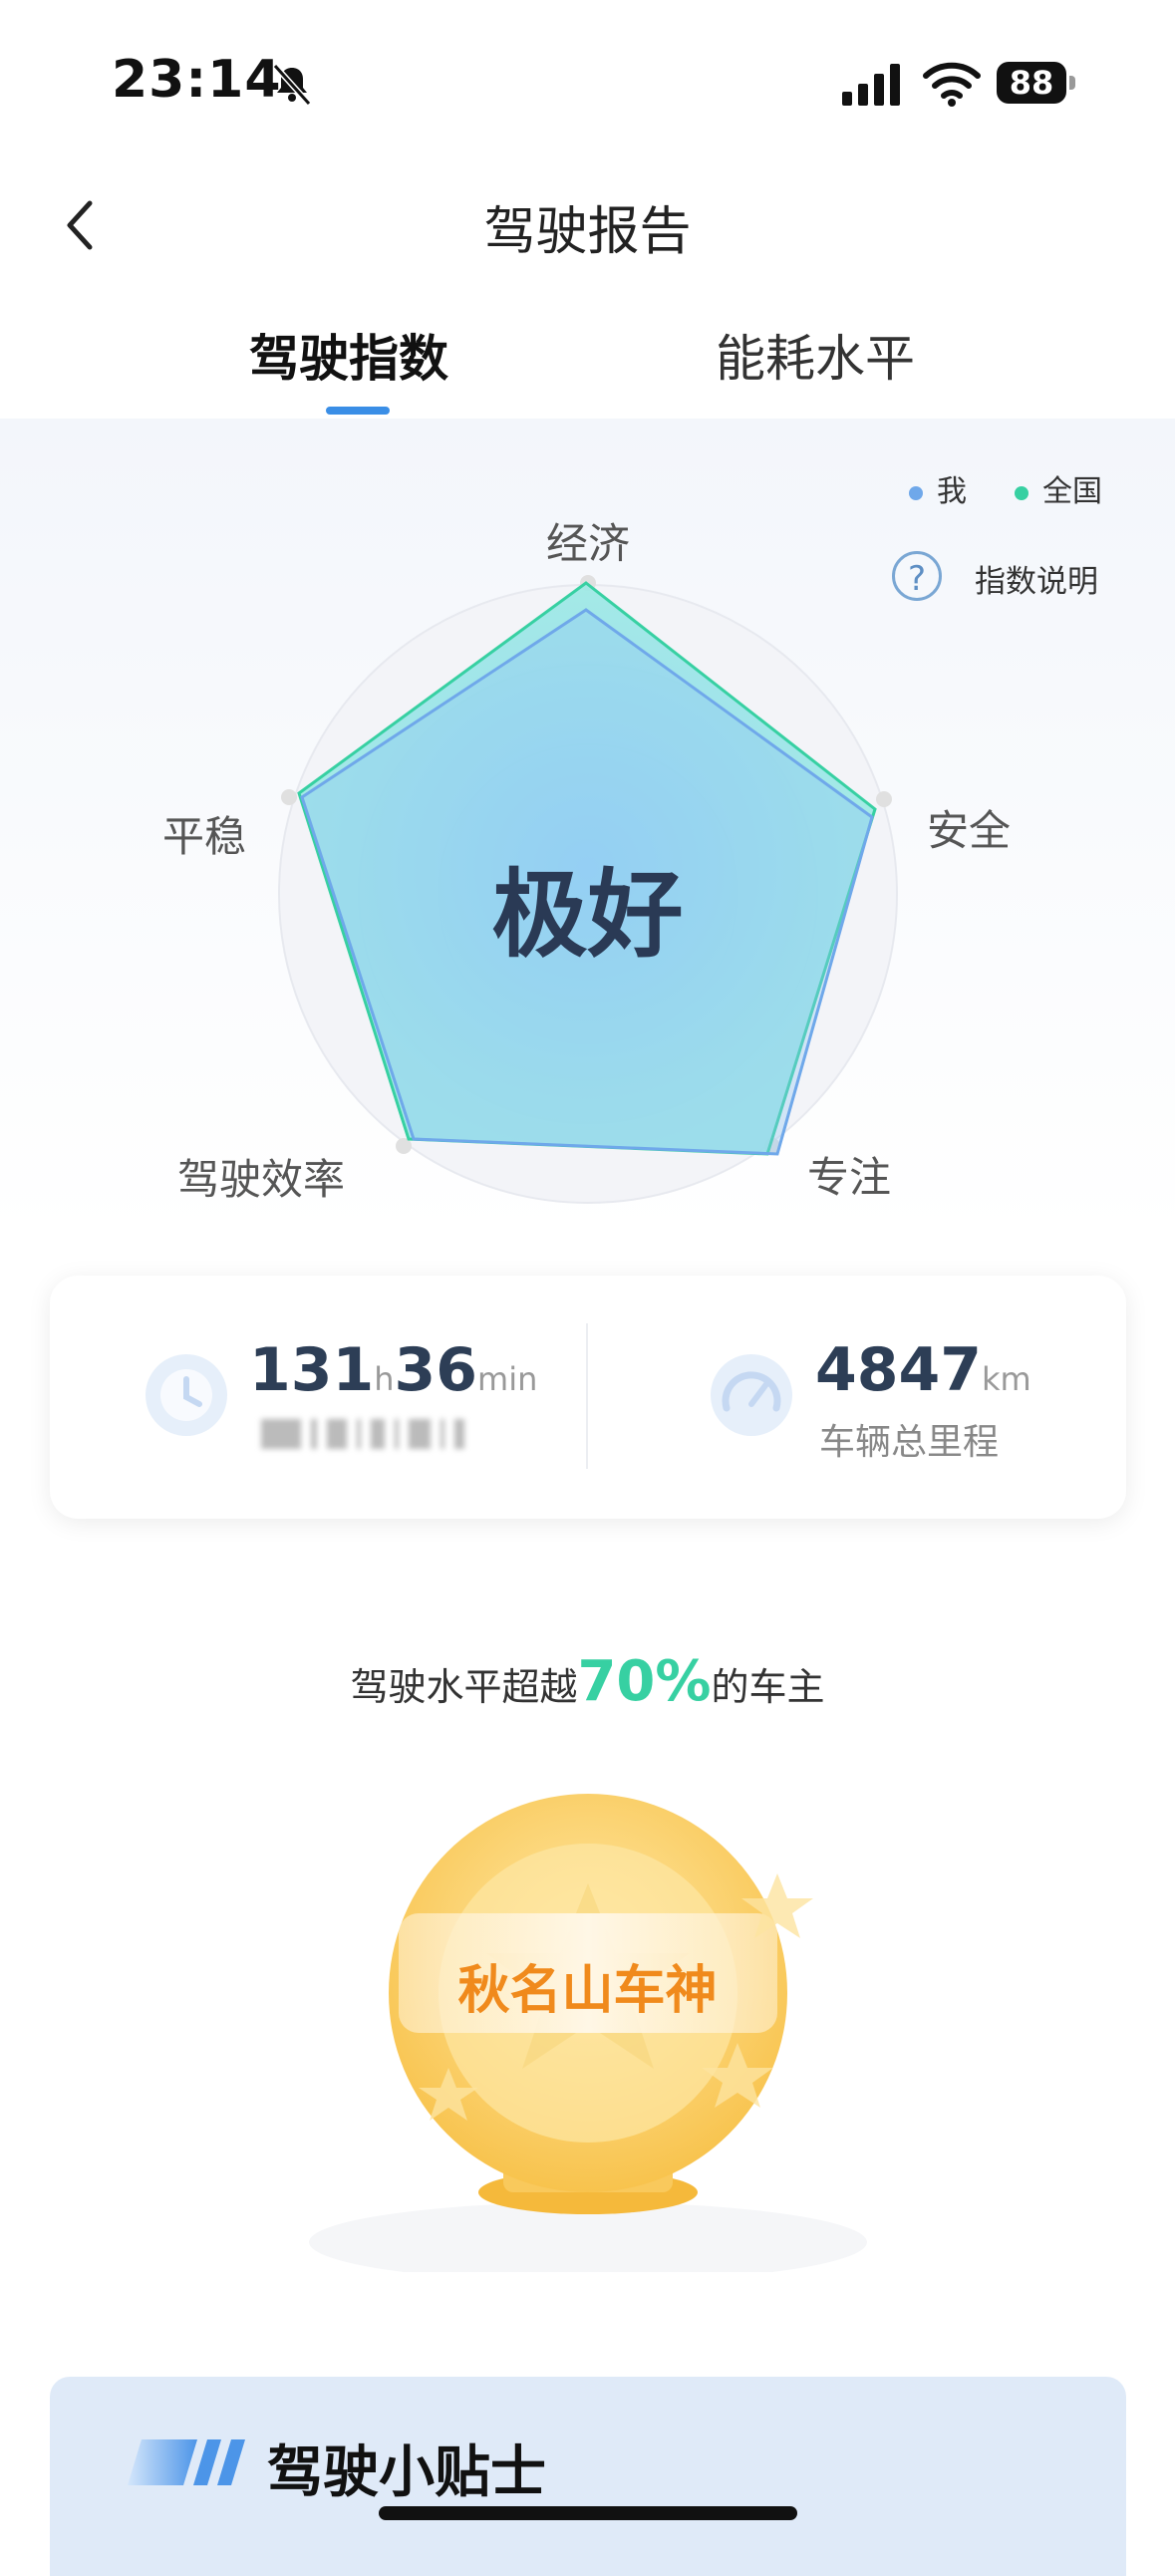 The image size is (1175, 2576). What do you see at coordinates (898, 1370) in the screenshot?
I see `mileage-value: 4847` at bounding box center [898, 1370].